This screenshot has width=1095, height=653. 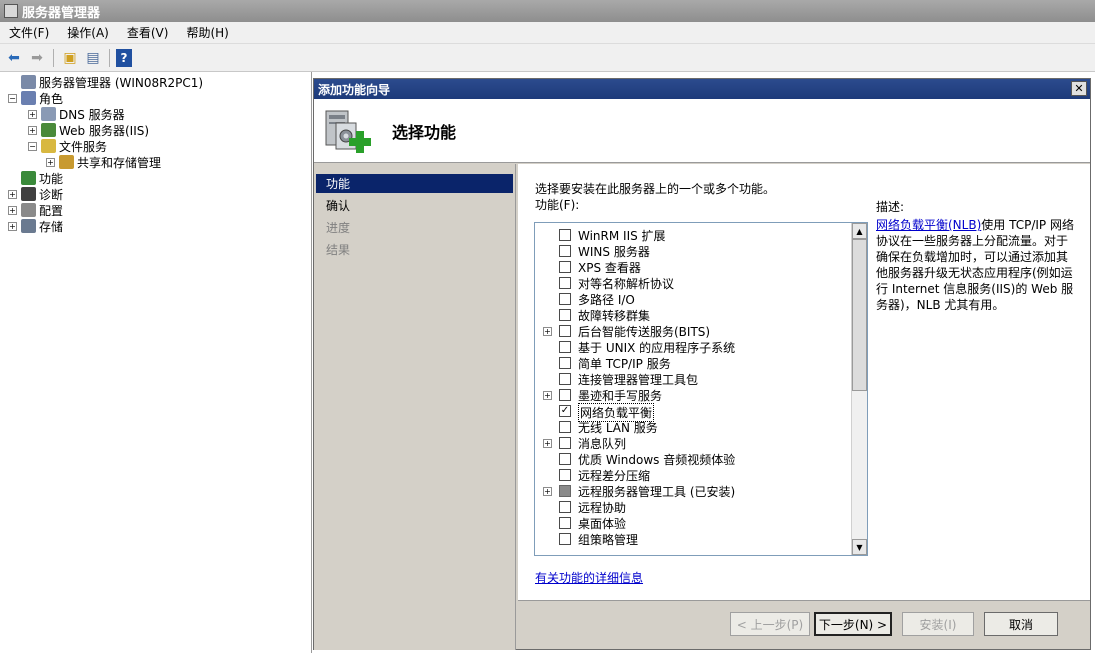 What do you see at coordinates (547, 33) in the screenshot?
I see `menubar: 文件(F) 操作(A) 查看(V) 帮助(H)` at bounding box center [547, 33].